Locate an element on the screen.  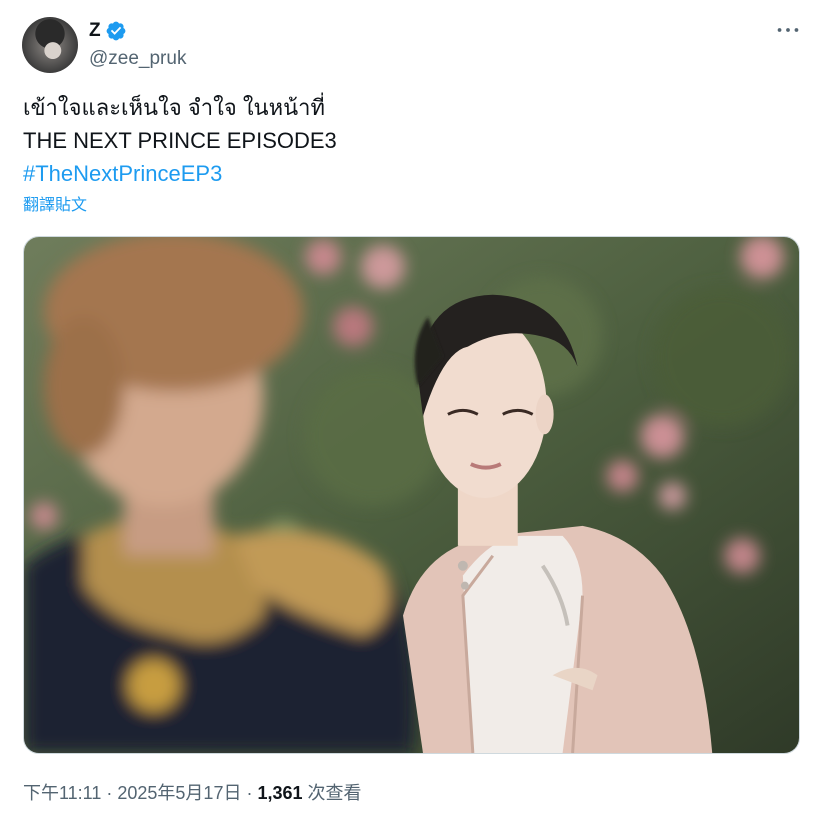
avatar is located at coordinates (50, 45).